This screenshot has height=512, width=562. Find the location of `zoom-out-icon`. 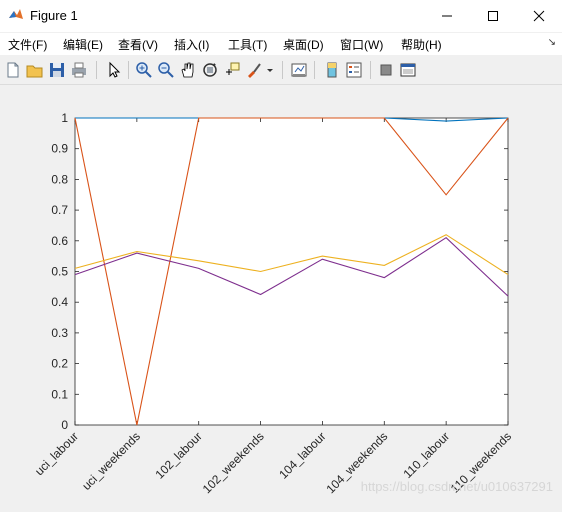

zoom-out-icon is located at coordinates (166, 70).